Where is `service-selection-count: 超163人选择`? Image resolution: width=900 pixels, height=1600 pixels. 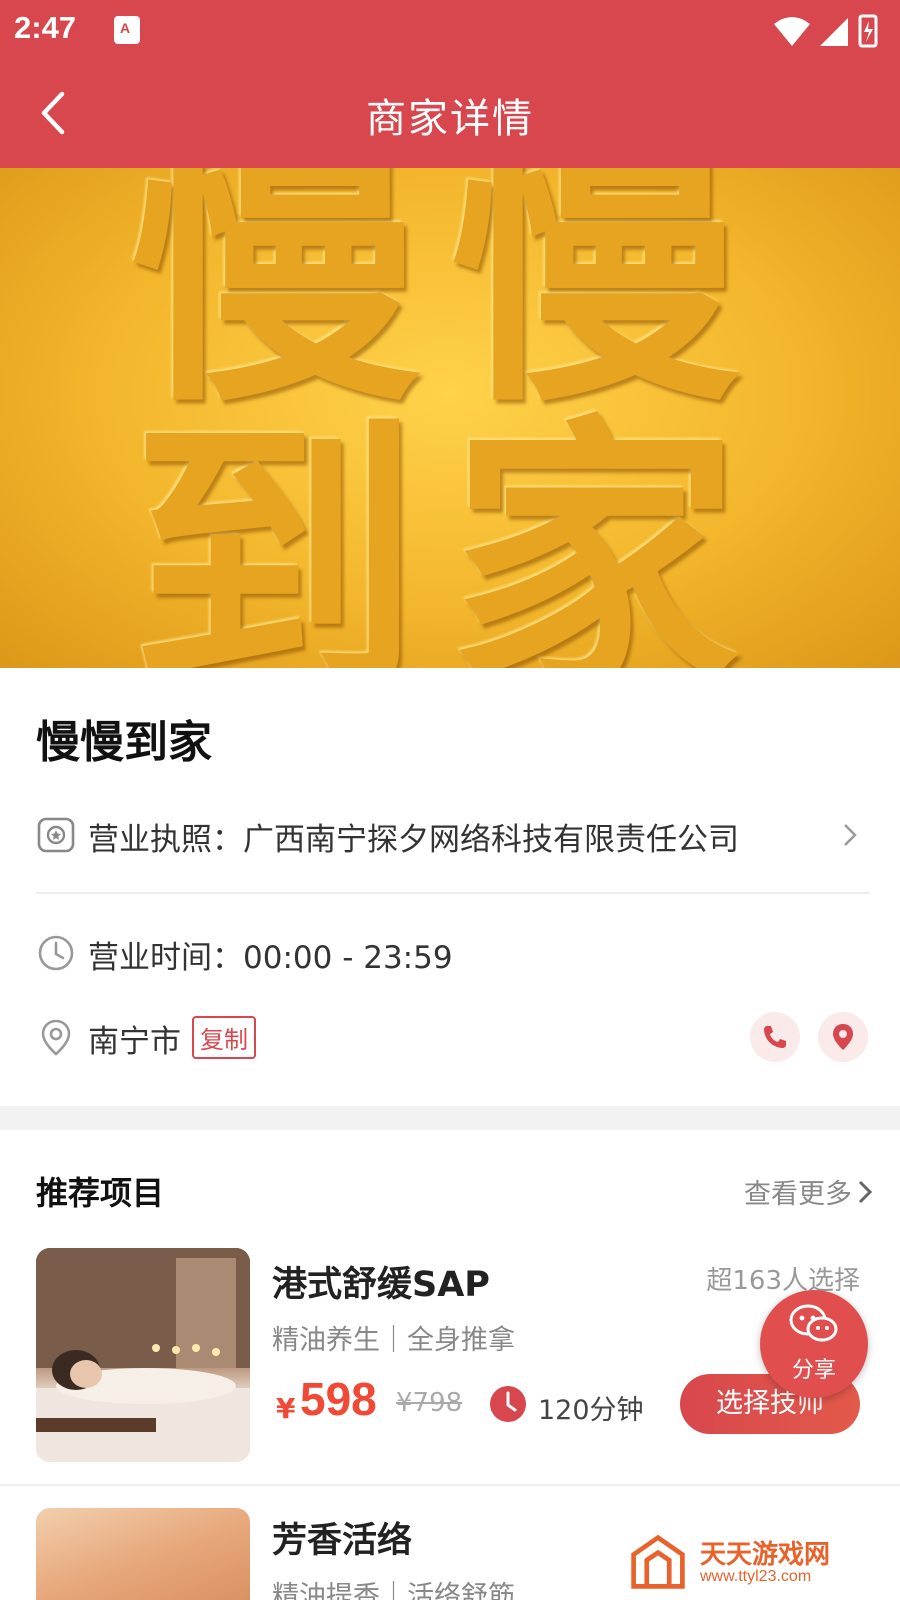 service-selection-count: 超163人选择 is located at coordinates (783, 1281).